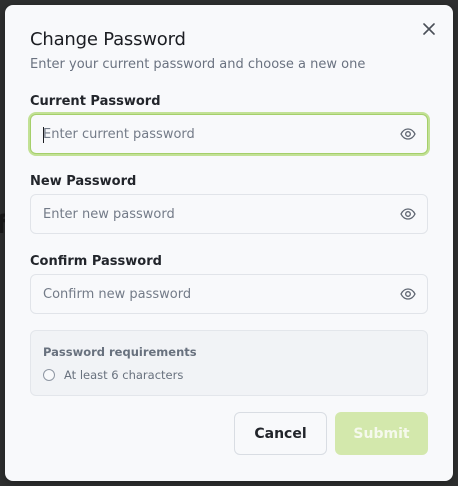 The height and width of the screenshot is (486, 458). Describe the element at coordinates (96, 261) in the screenshot. I see `confirm-password-label: Confirm Password` at that location.